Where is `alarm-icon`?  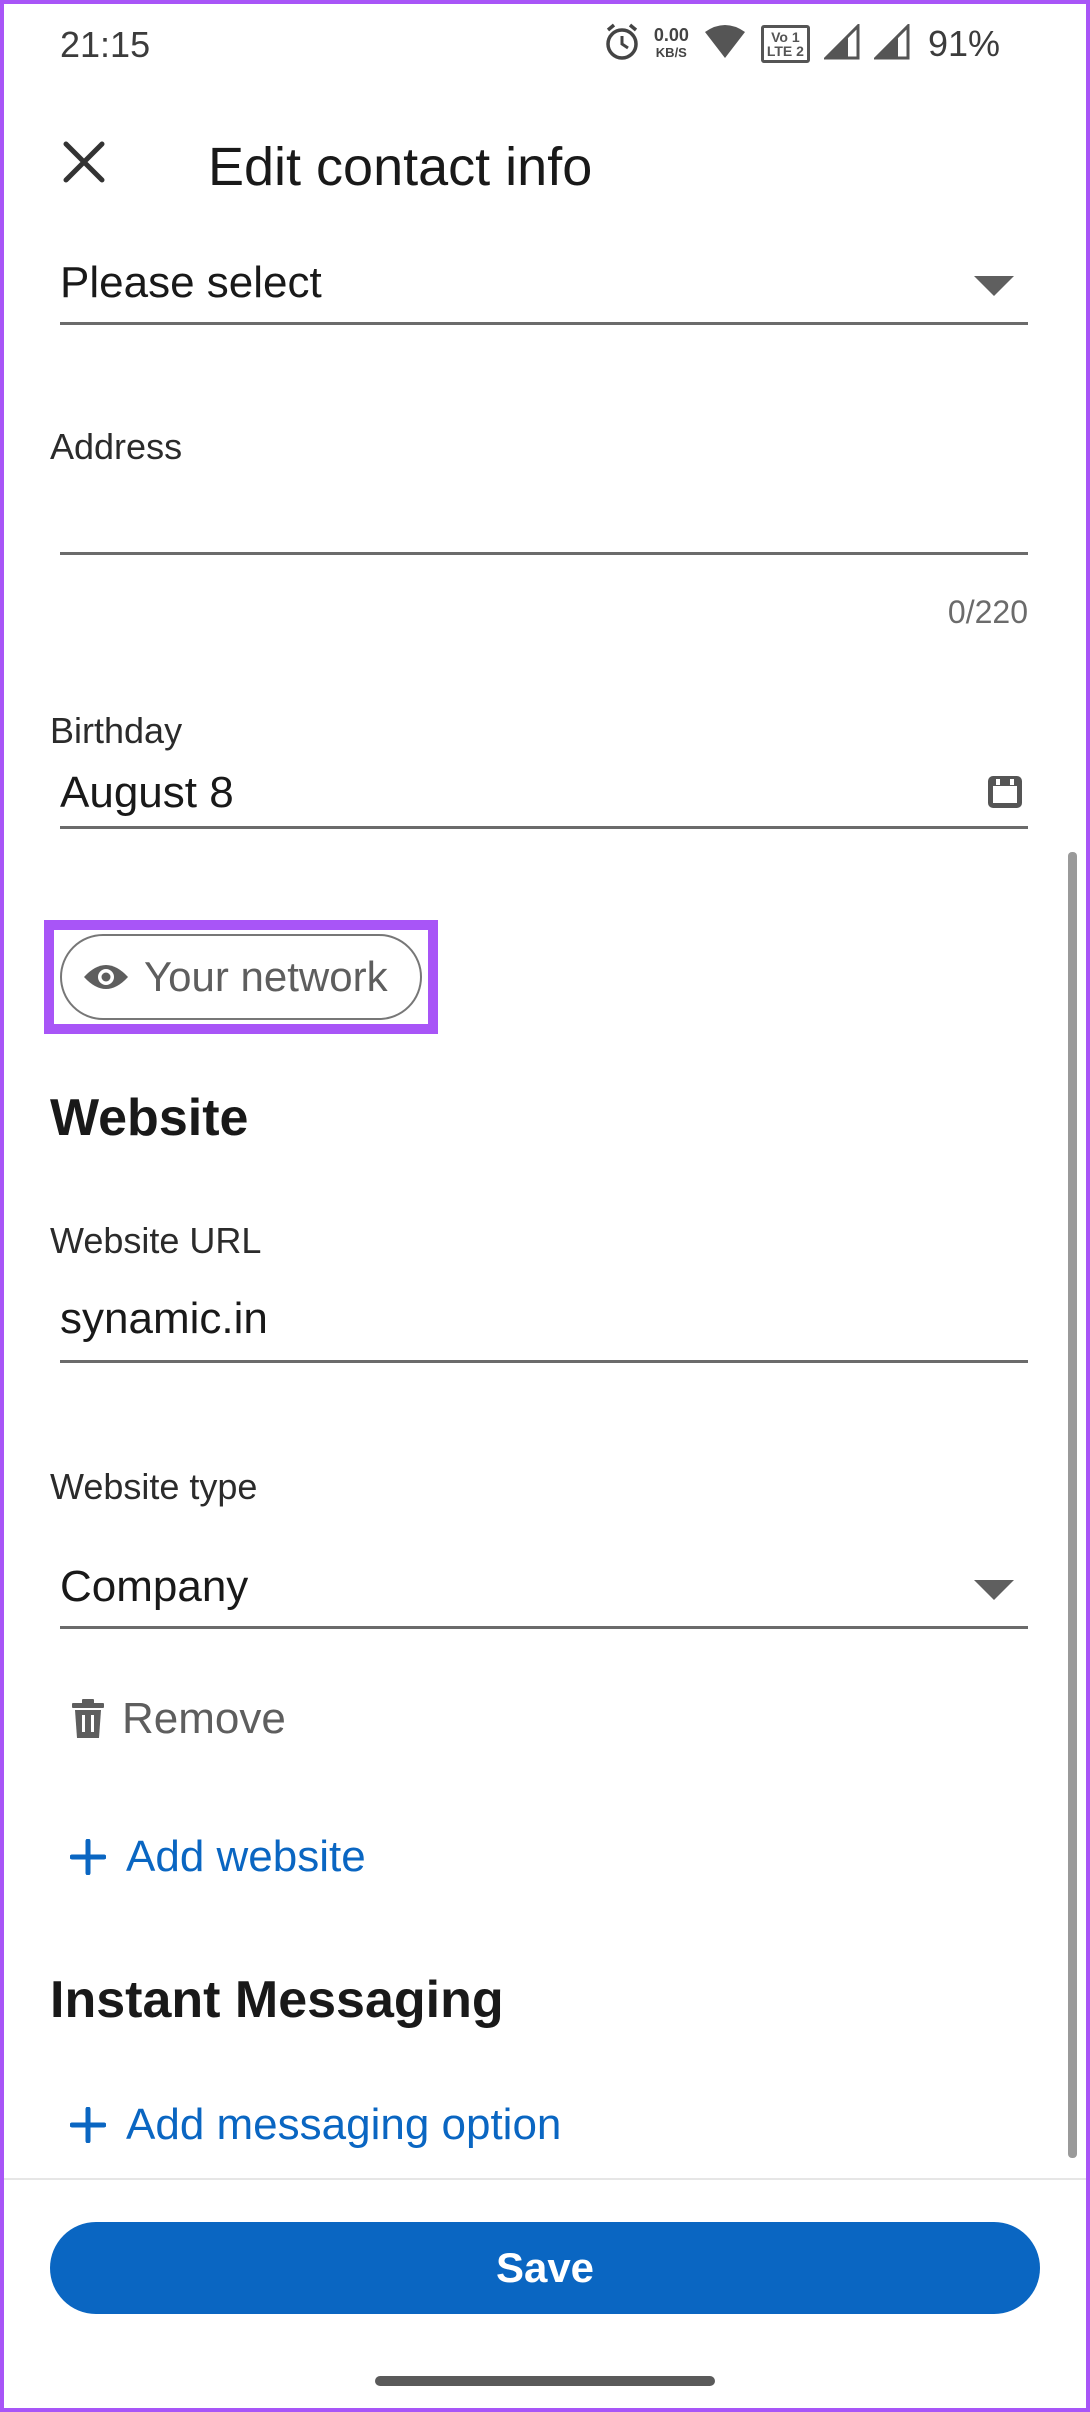
alarm-icon is located at coordinates (622, 44).